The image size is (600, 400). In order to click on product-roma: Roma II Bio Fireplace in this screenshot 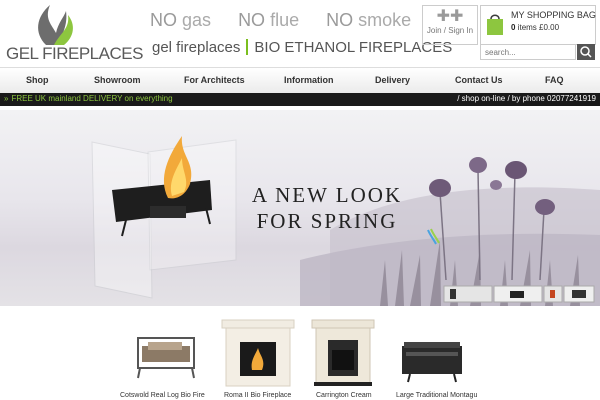, I will do `click(258, 358)`.